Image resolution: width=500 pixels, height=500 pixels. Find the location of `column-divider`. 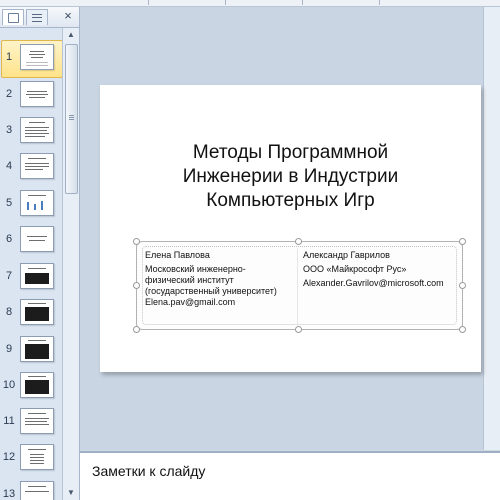

column-divider is located at coordinates (297, 286).